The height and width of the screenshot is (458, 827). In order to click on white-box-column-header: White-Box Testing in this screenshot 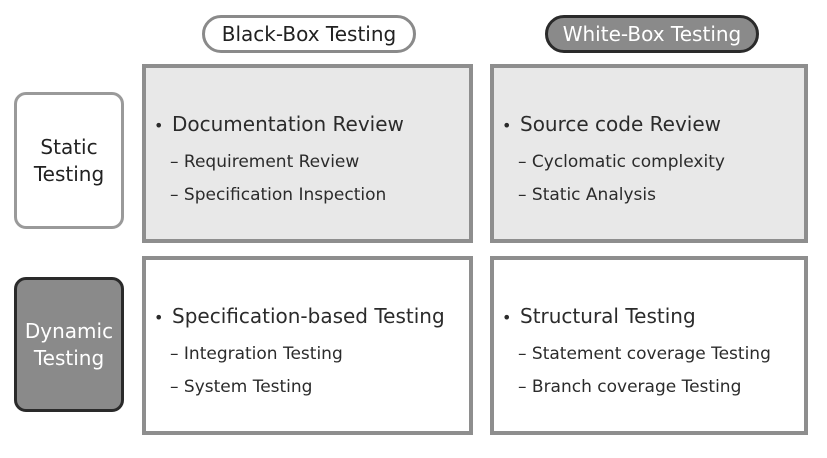, I will do `click(652, 34)`.